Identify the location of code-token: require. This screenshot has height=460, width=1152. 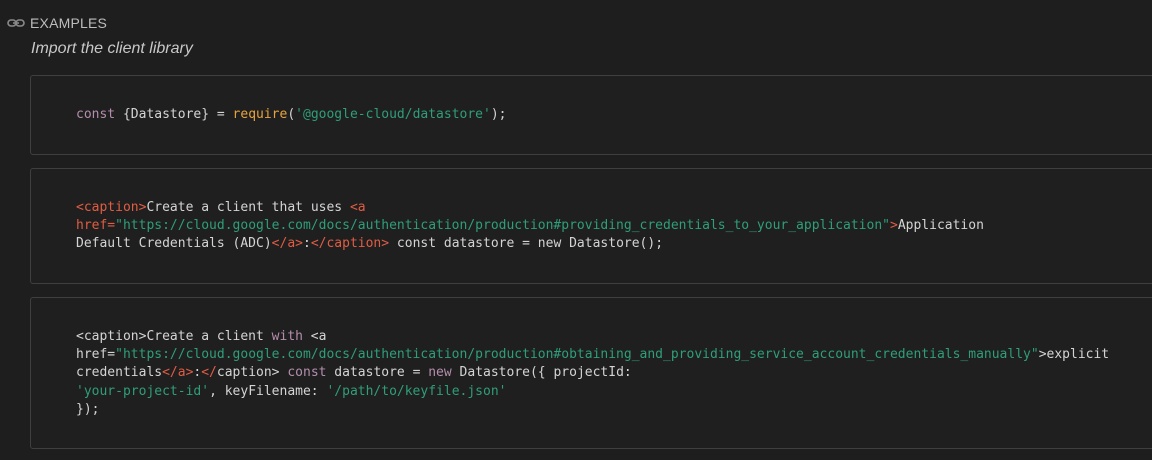
(260, 114).